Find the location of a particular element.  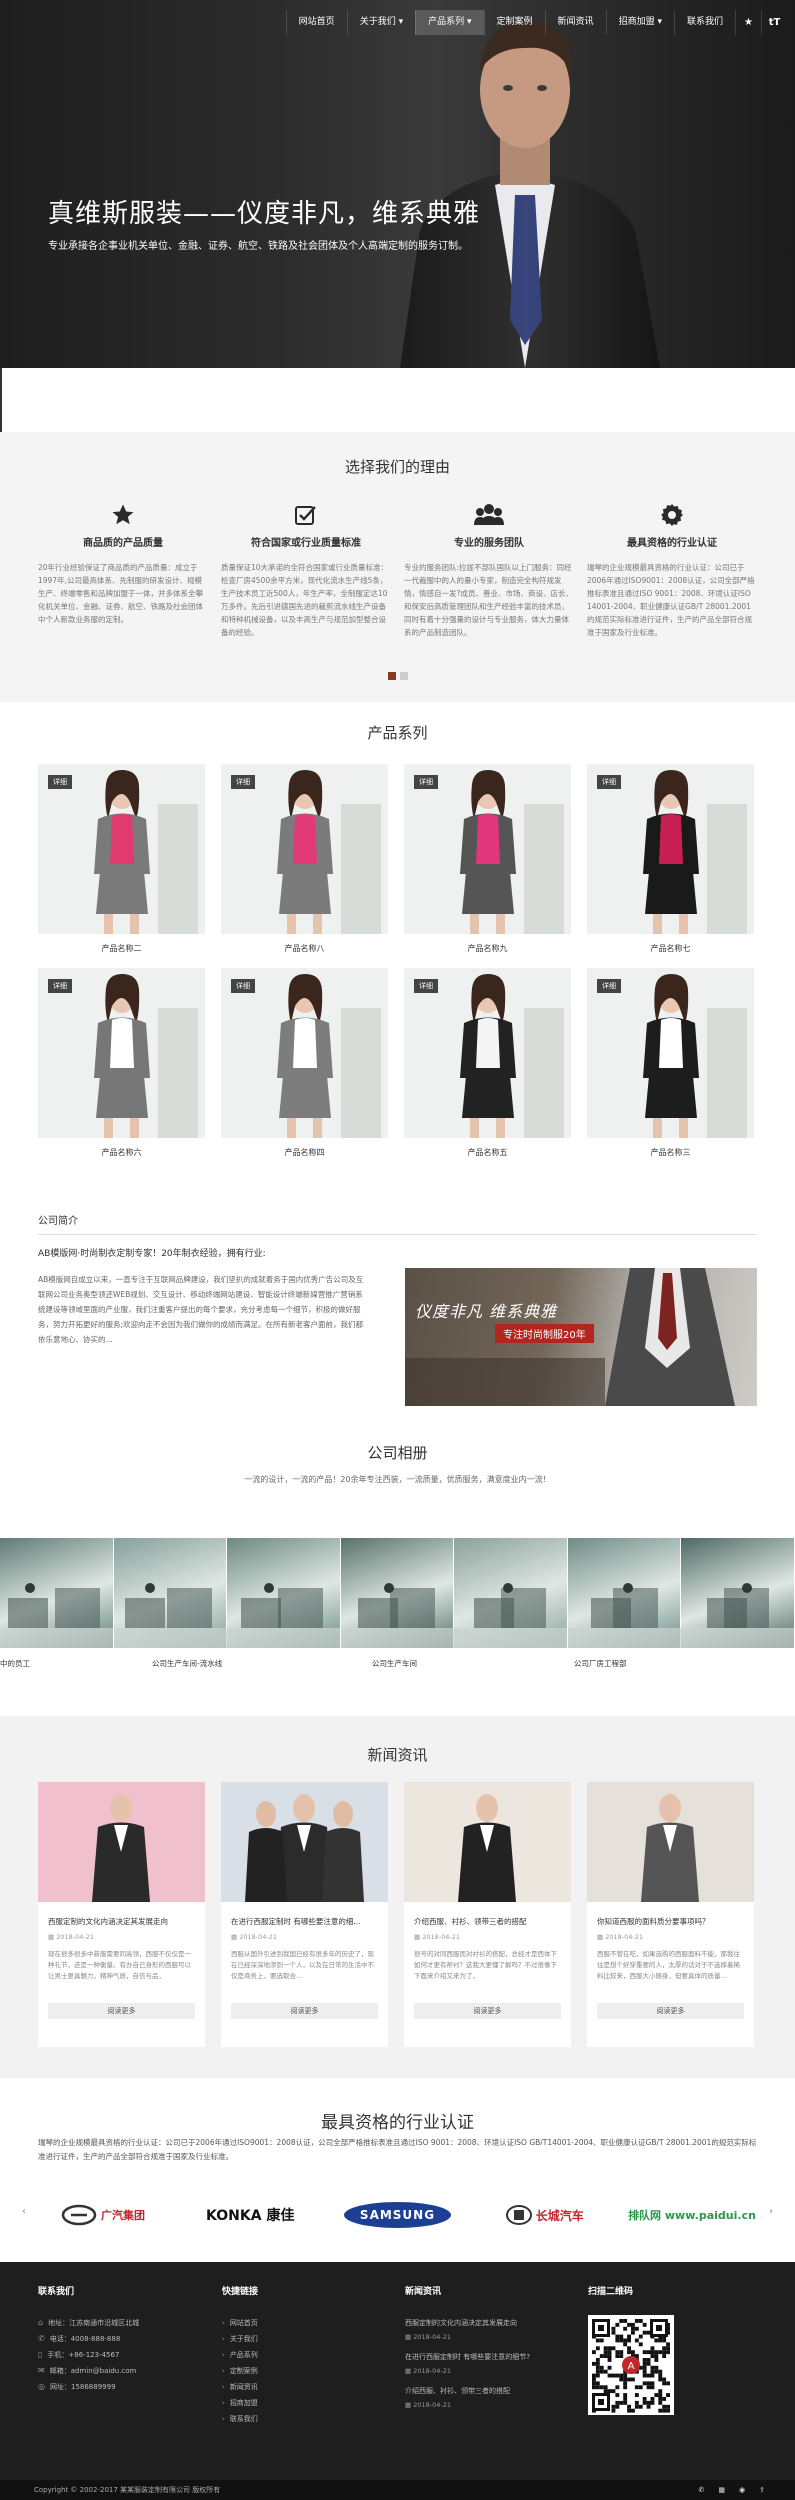

footer-link: › 新闻资讯 is located at coordinates (302, 2387).